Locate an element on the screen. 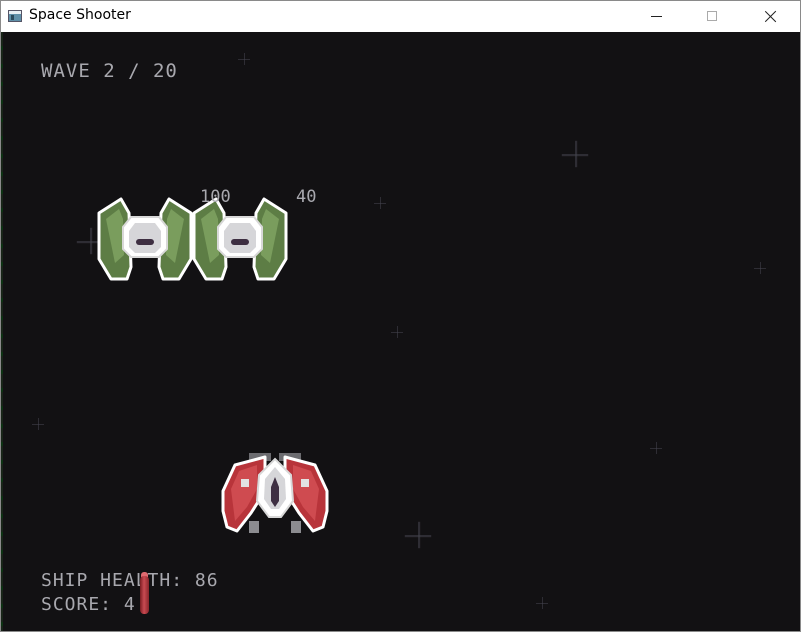  close-icon is located at coordinates (770, 16).